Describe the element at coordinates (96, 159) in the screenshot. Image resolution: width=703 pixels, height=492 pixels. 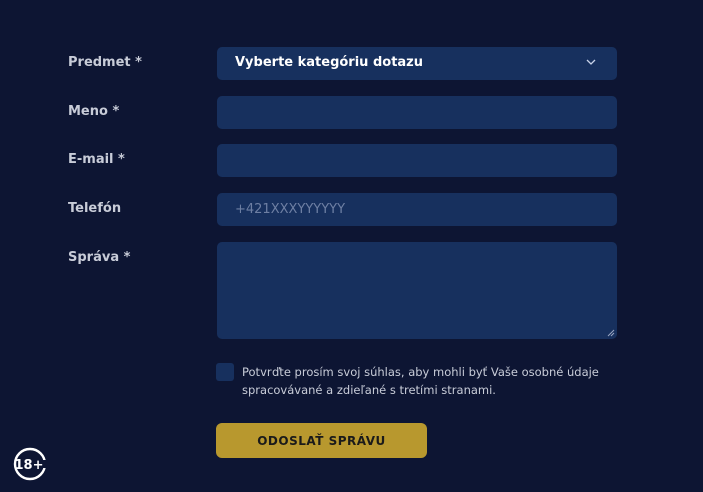
I see `email-label: E-mail *` at that location.